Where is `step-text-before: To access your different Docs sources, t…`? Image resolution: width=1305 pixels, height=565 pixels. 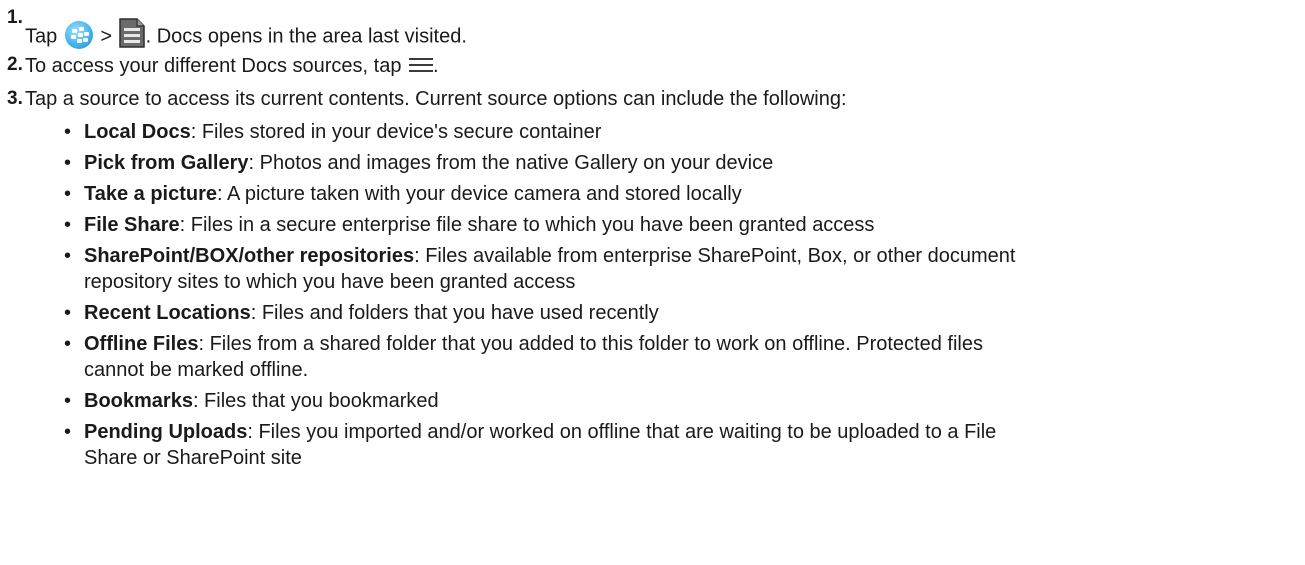
step-text-before: To access your different Docs sources, t… is located at coordinates (213, 66).